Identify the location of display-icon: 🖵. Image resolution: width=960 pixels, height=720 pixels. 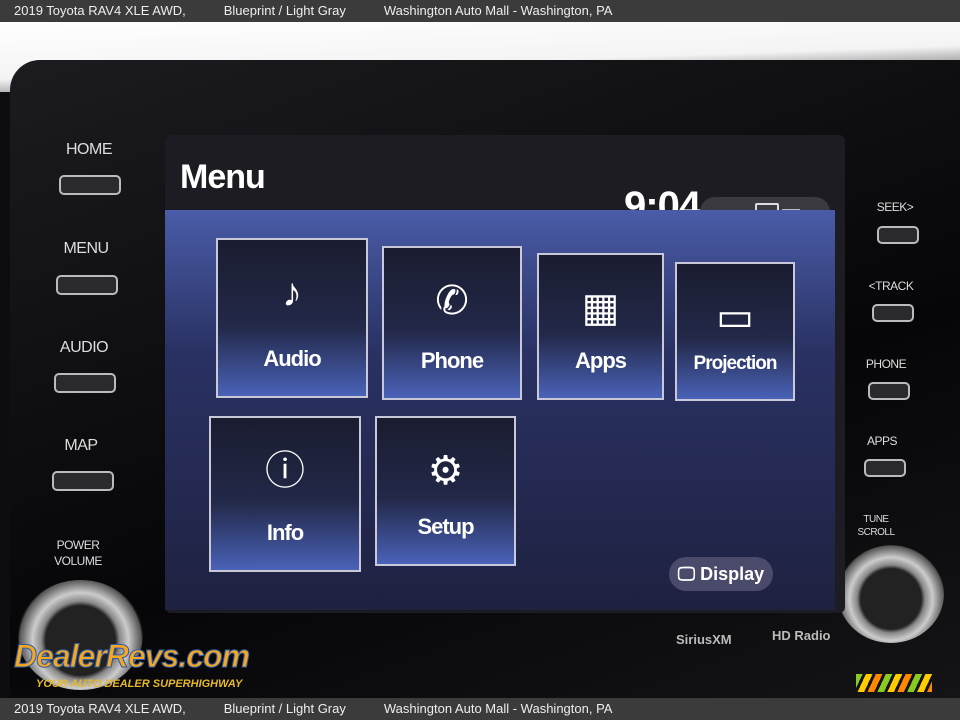
(689, 574).